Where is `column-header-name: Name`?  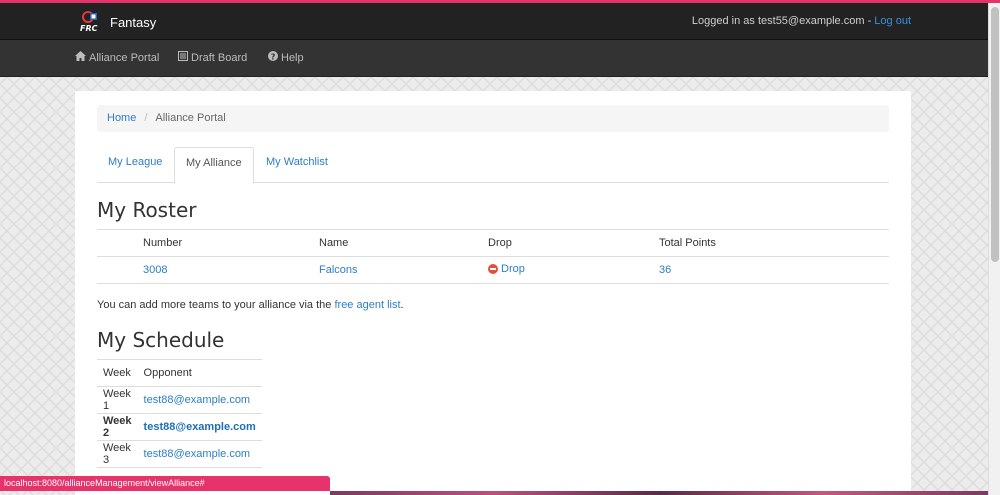 column-header-name: Name is located at coordinates (334, 243).